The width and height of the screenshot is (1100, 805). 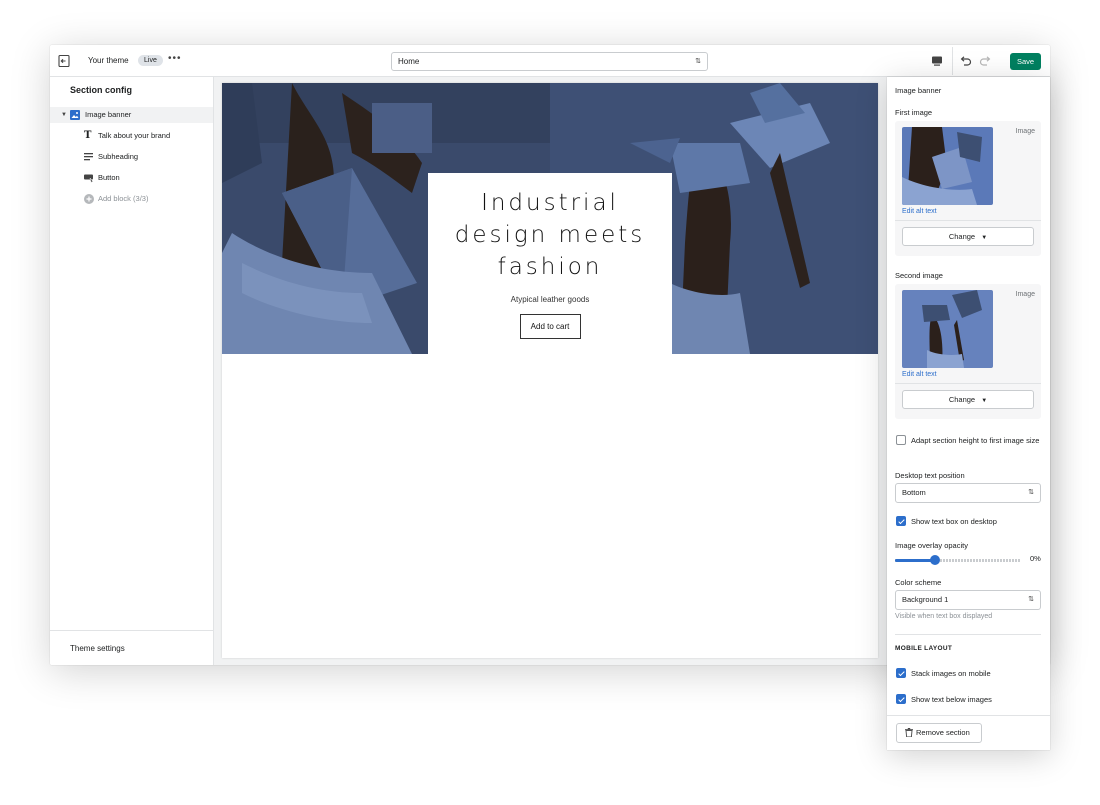 I want to click on second-image-label: Second image, so click(x=919, y=275).